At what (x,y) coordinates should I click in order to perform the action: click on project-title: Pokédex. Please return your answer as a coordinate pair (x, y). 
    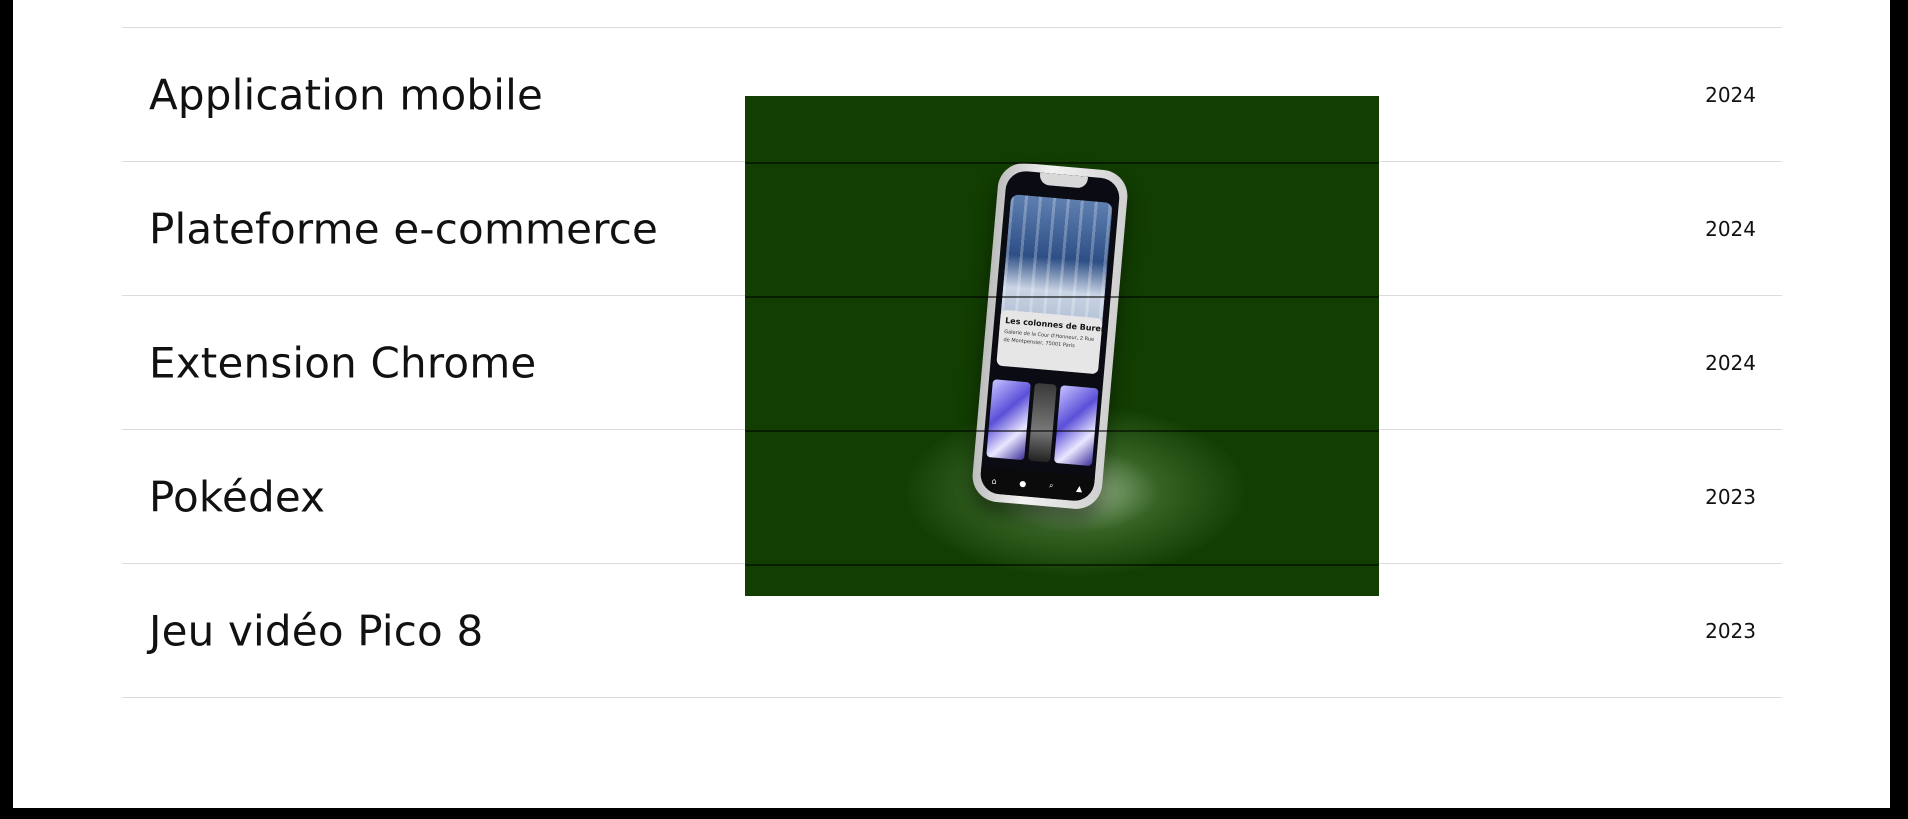
    Looking at the image, I should click on (237, 496).